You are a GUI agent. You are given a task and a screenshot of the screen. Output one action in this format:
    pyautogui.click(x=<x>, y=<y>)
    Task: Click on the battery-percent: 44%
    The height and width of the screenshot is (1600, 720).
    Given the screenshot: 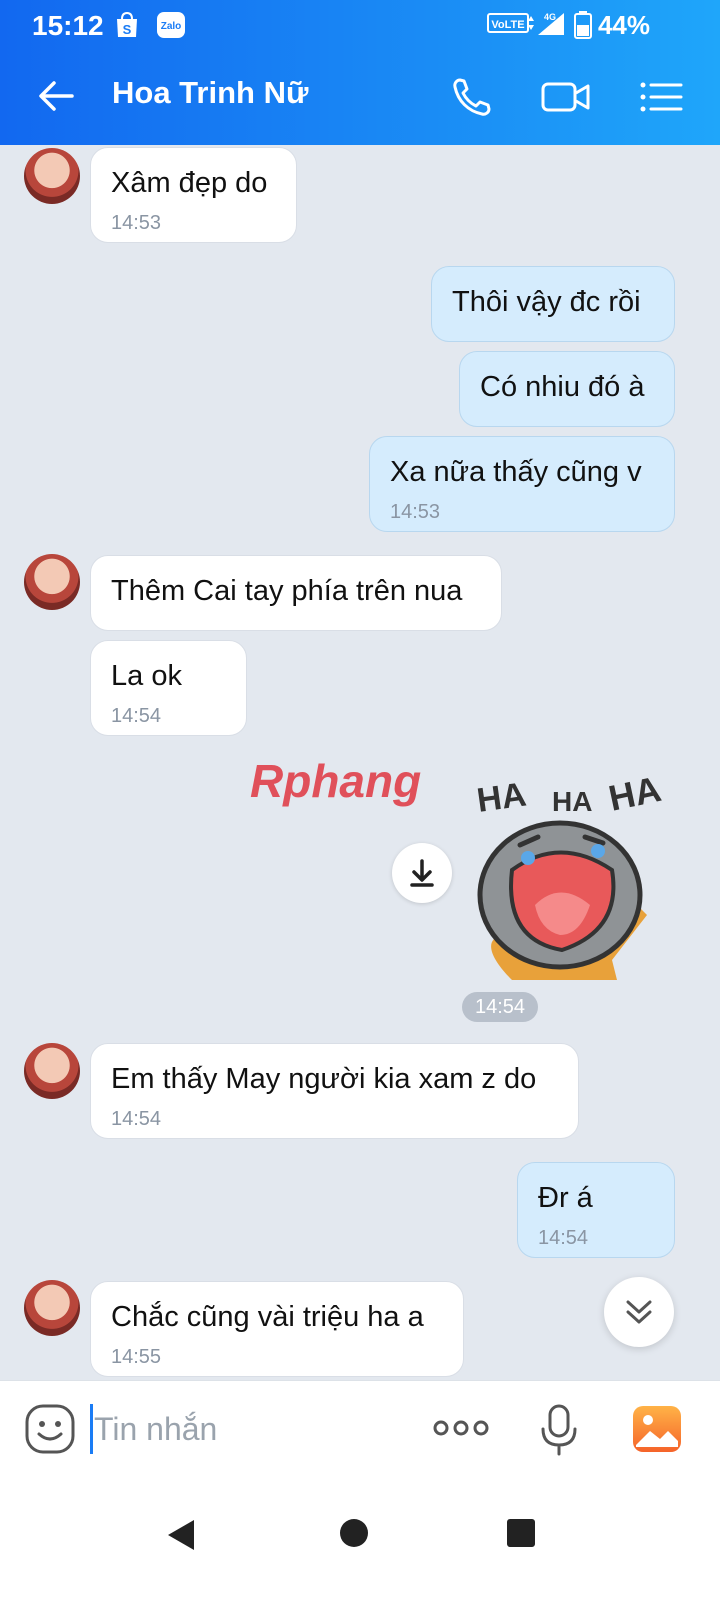 What is the action you would take?
    pyautogui.click(x=623, y=25)
    